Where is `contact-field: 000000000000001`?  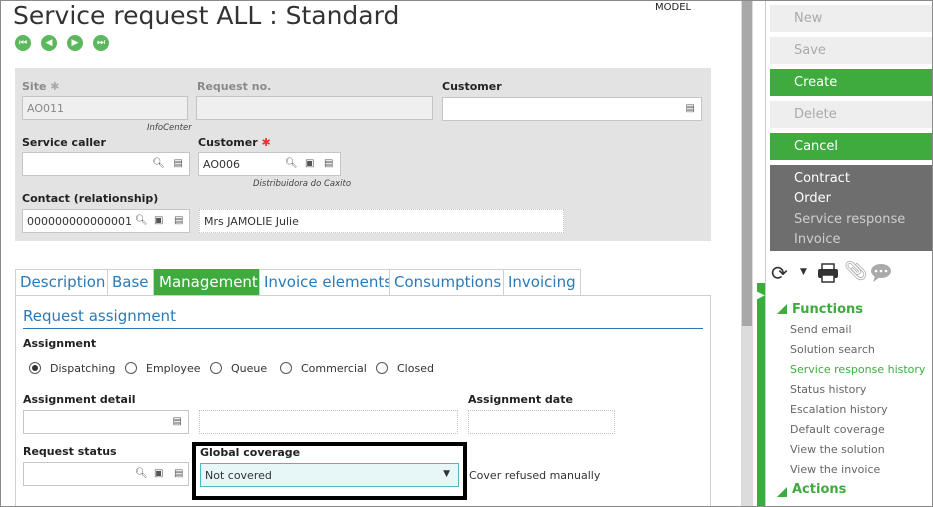 contact-field: 000000000000001 is located at coordinates (106, 221).